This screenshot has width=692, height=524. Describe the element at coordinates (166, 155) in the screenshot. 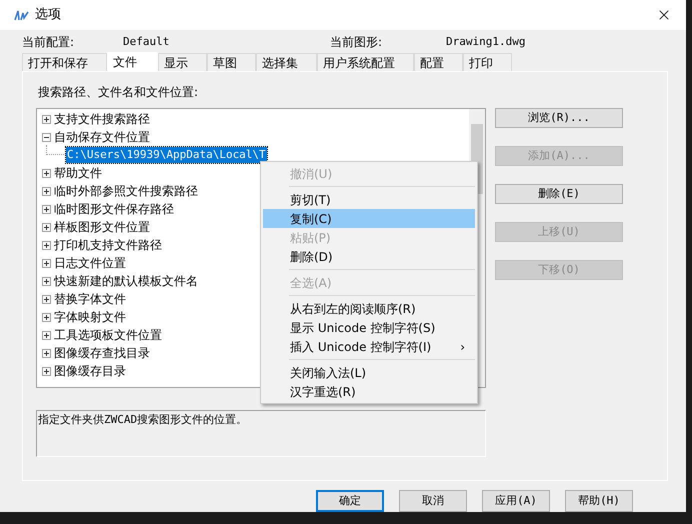

I see `tree-item: C:\Users\19939\AppData\Local\T` at that location.